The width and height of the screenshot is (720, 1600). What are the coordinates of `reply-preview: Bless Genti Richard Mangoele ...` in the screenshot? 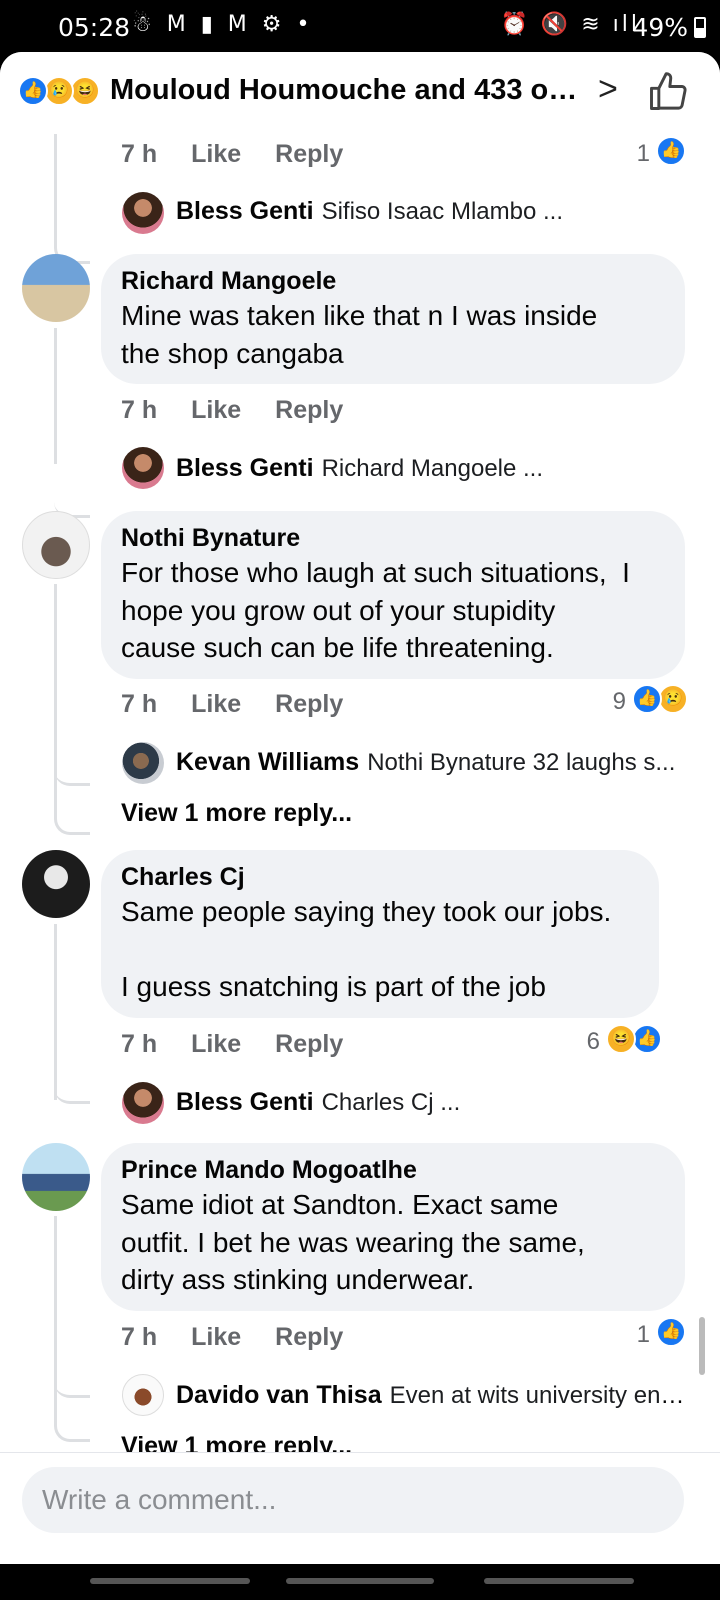 It's located at (359, 468).